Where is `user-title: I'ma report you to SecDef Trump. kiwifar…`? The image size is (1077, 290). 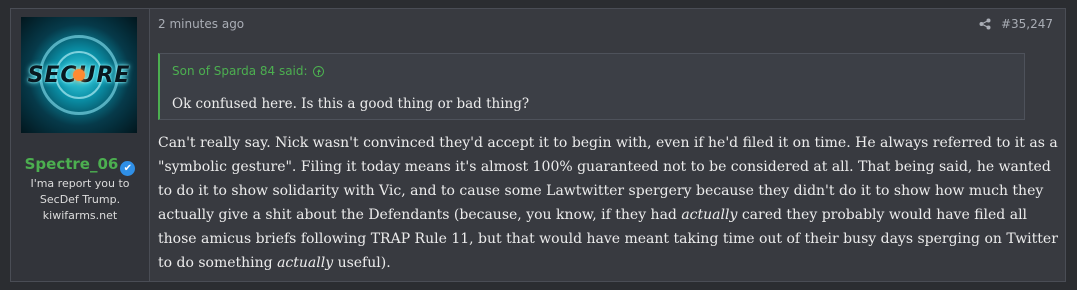
user-title: I'ma report you to SecDef Trump. kiwifar… is located at coordinates (80, 200).